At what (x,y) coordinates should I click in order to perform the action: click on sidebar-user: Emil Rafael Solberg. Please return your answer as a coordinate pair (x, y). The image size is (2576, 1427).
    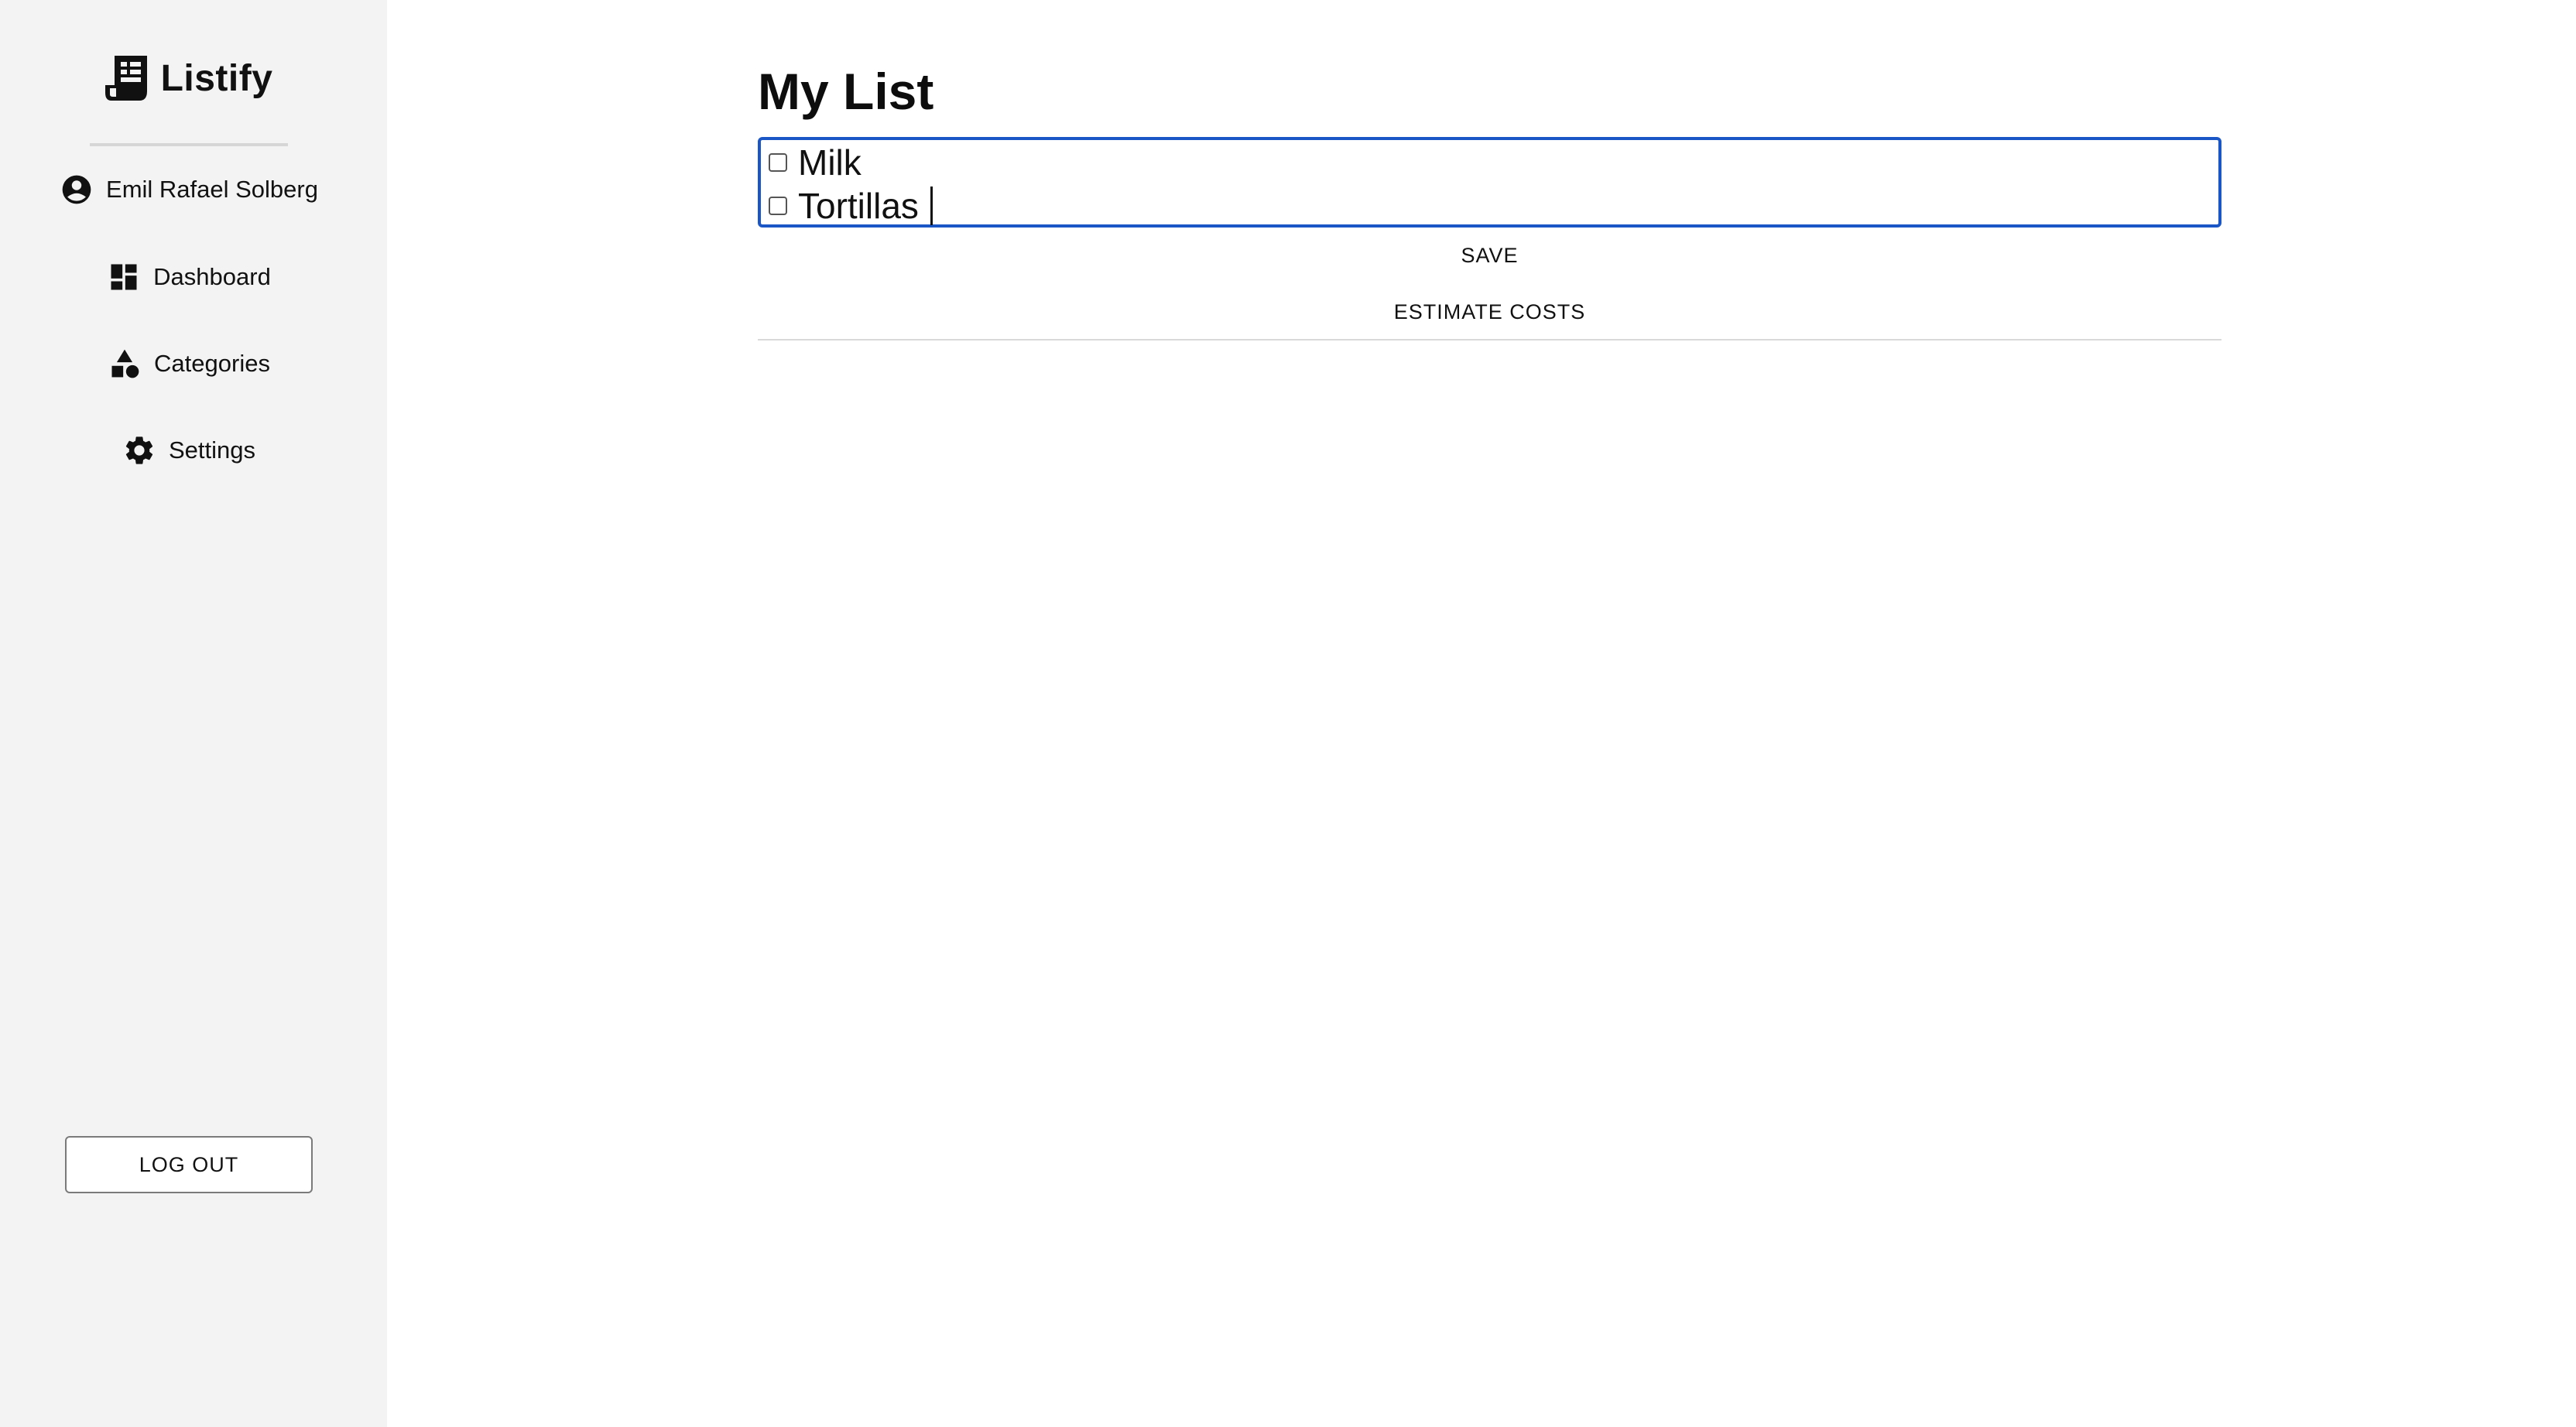
    Looking at the image, I should click on (189, 189).